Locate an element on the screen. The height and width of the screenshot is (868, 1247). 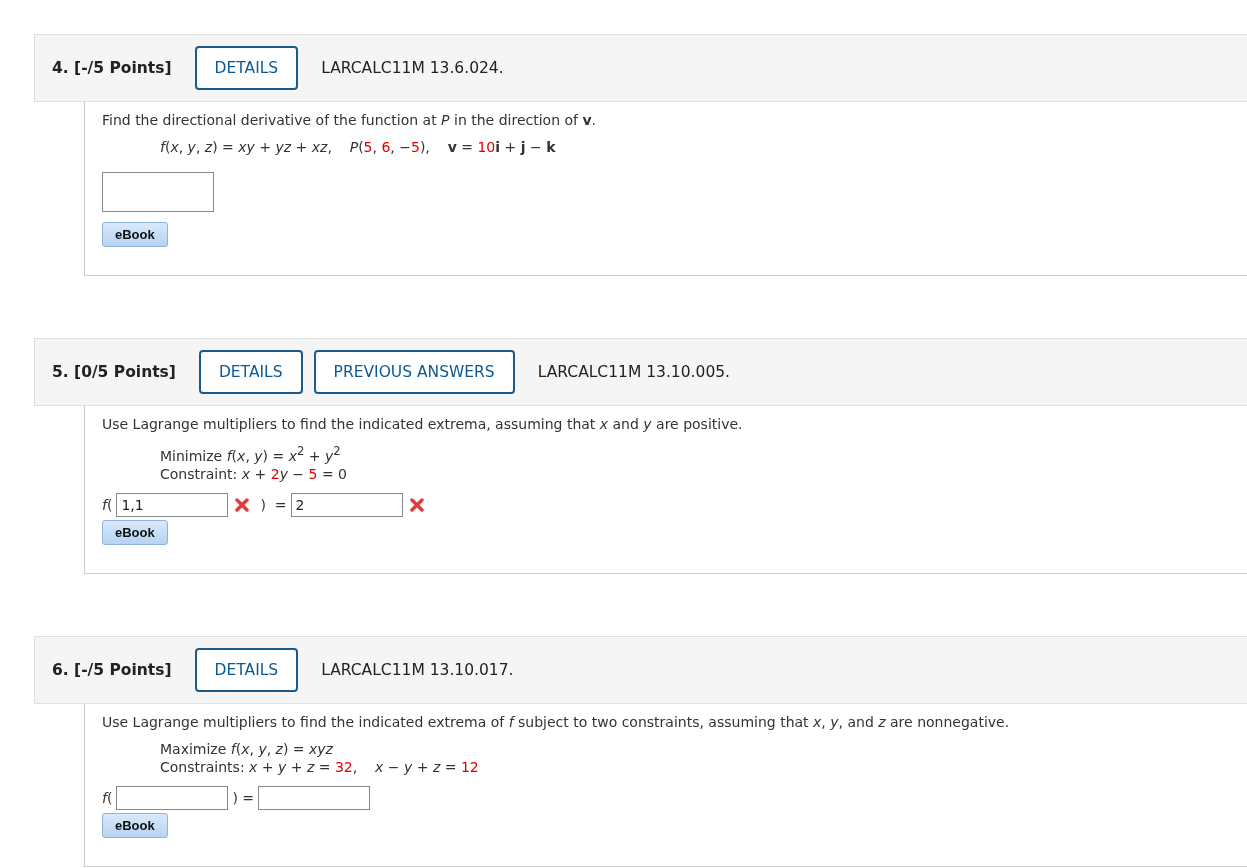
math-expression: Maximize f(x, y, z) = xyz is located at coordinates (247, 748).